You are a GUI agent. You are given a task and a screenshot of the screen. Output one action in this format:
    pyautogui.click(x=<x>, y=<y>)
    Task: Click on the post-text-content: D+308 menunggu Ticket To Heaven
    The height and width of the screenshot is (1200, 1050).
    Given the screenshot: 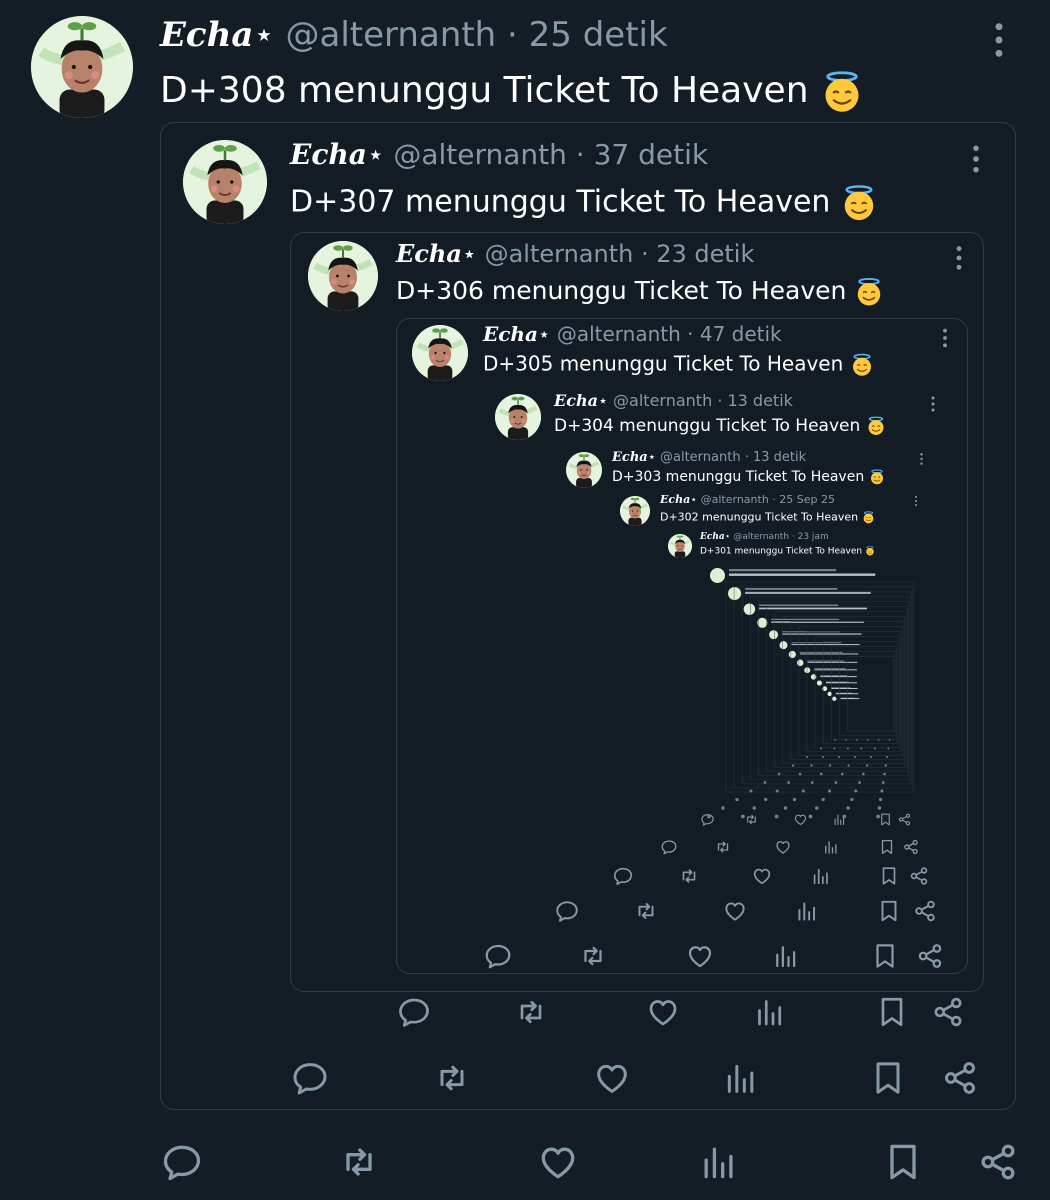 What is the action you would take?
    pyautogui.click(x=484, y=90)
    